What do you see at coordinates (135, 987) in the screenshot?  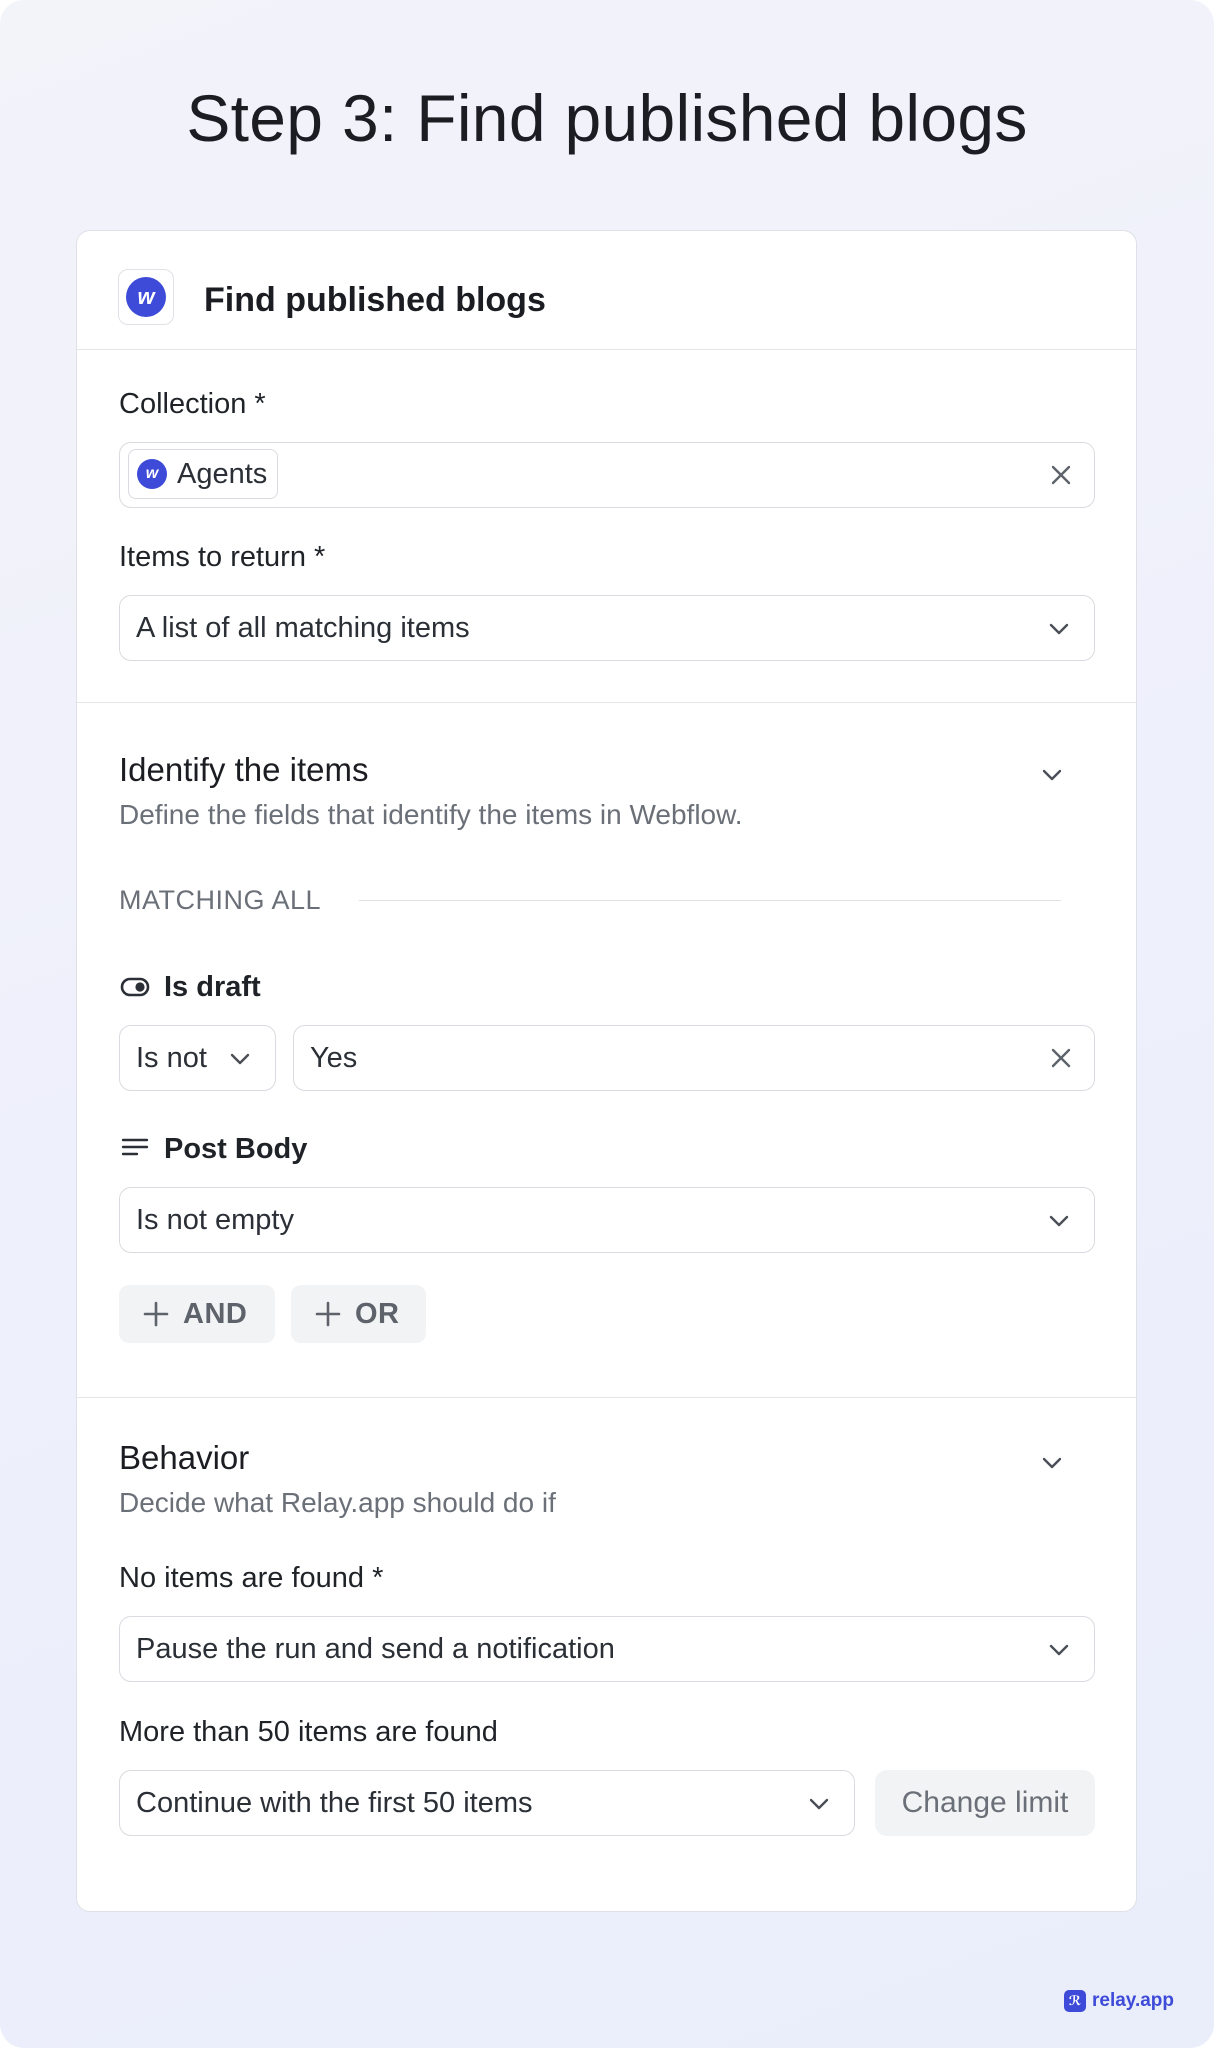 I see `toggle-icon` at bounding box center [135, 987].